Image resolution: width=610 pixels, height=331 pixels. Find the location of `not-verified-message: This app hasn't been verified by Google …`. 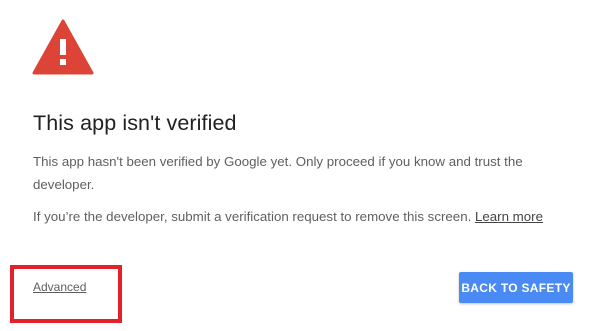

not-verified-message: This app hasn't been verified by Google … is located at coordinates (278, 173).